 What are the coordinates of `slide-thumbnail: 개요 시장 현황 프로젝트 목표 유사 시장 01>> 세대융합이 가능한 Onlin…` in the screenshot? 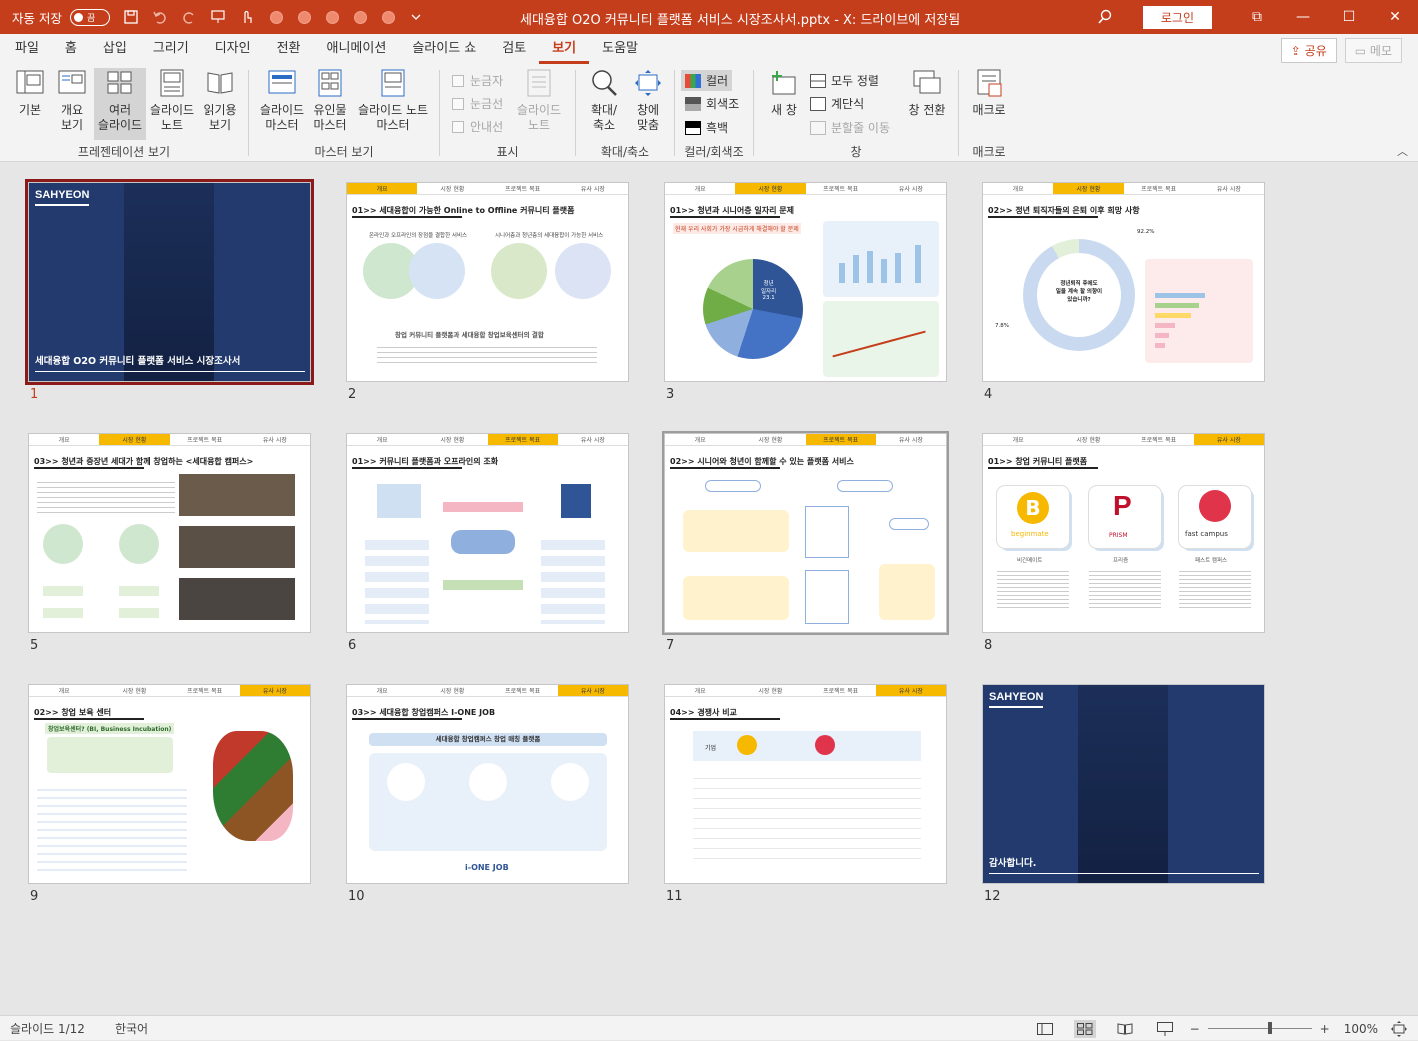 It's located at (487, 282).